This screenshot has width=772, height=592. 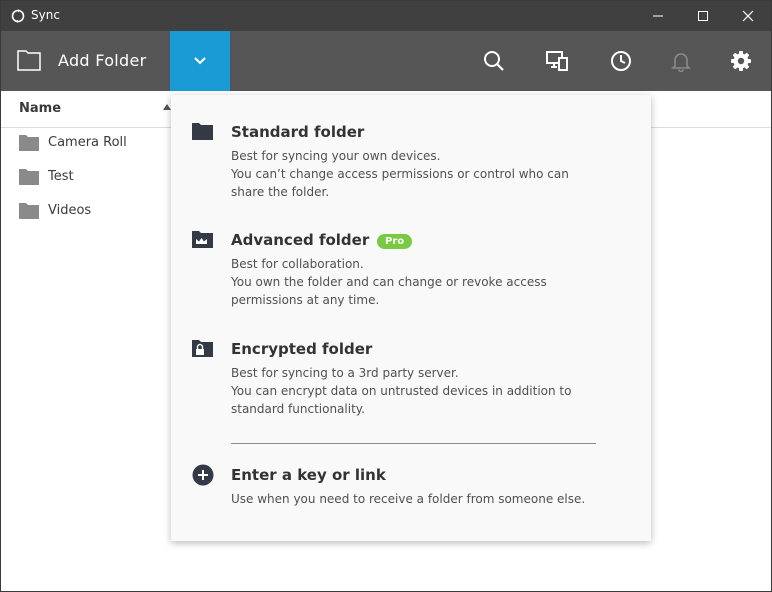 What do you see at coordinates (202, 348) in the screenshot?
I see `lock-folder-icon` at bounding box center [202, 348].